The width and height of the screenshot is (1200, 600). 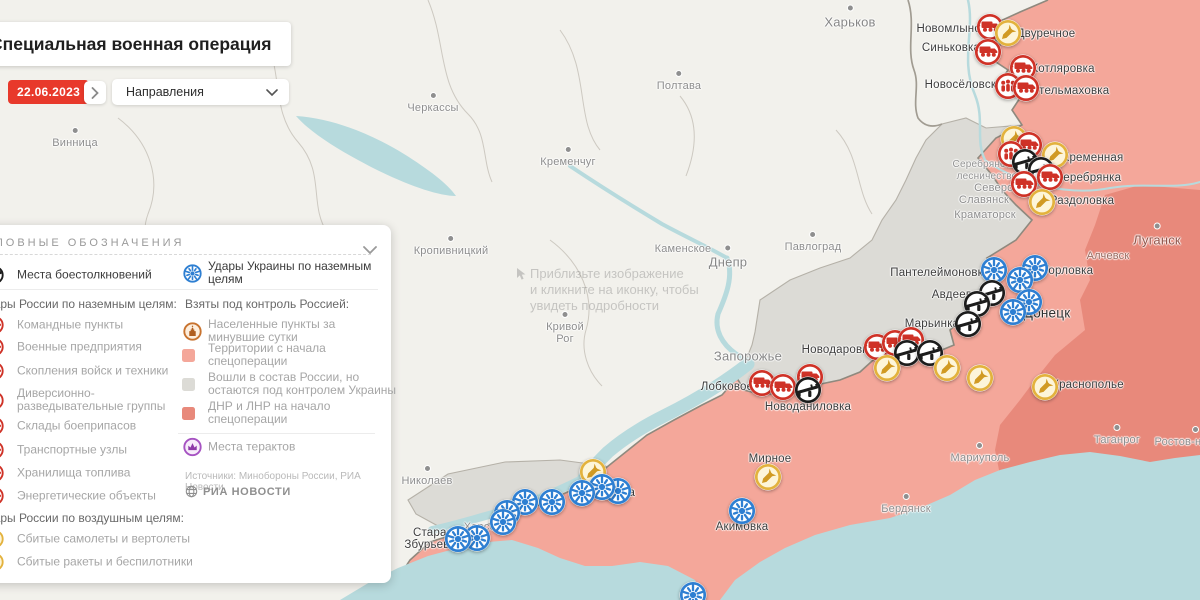 I want to click on terror-icon, so click(x=192, y=447).